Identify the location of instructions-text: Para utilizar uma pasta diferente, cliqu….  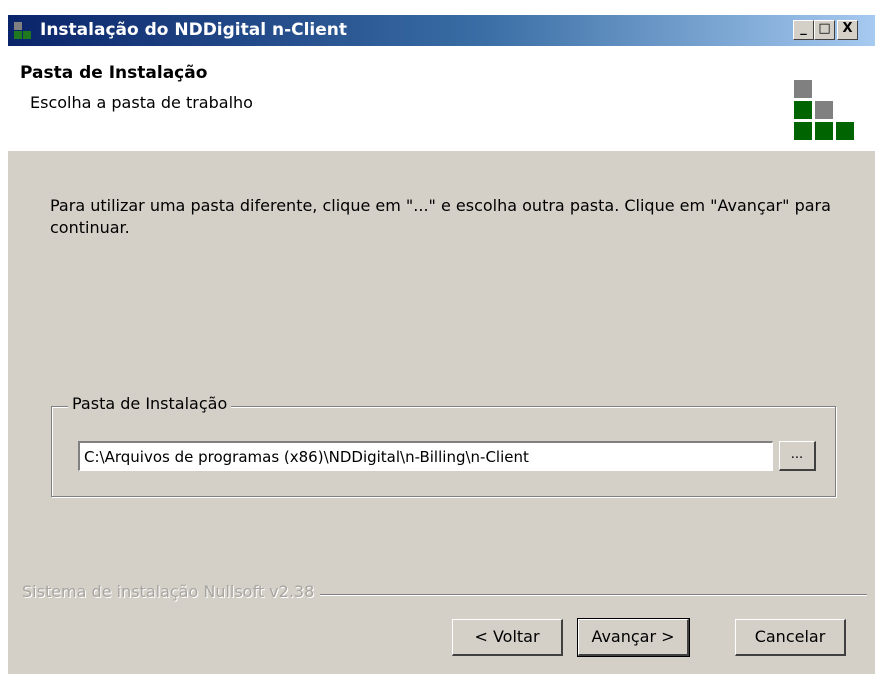
(440, 216).